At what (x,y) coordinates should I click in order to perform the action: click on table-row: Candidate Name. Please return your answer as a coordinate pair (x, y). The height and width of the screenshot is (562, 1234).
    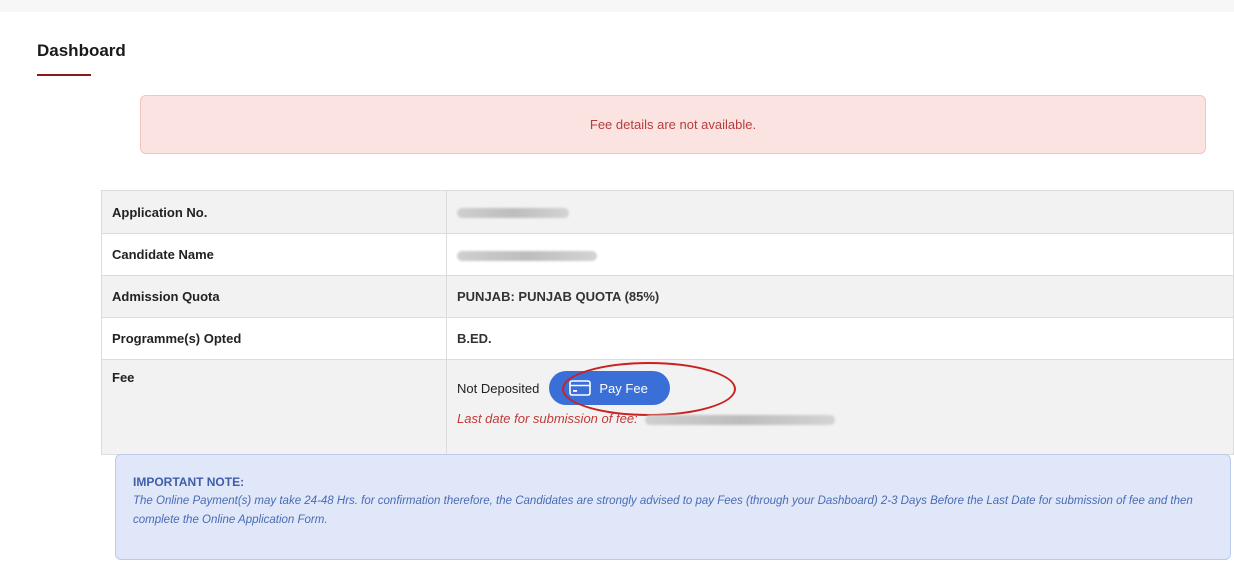
    Looking at the image, I should click on (667, 254).